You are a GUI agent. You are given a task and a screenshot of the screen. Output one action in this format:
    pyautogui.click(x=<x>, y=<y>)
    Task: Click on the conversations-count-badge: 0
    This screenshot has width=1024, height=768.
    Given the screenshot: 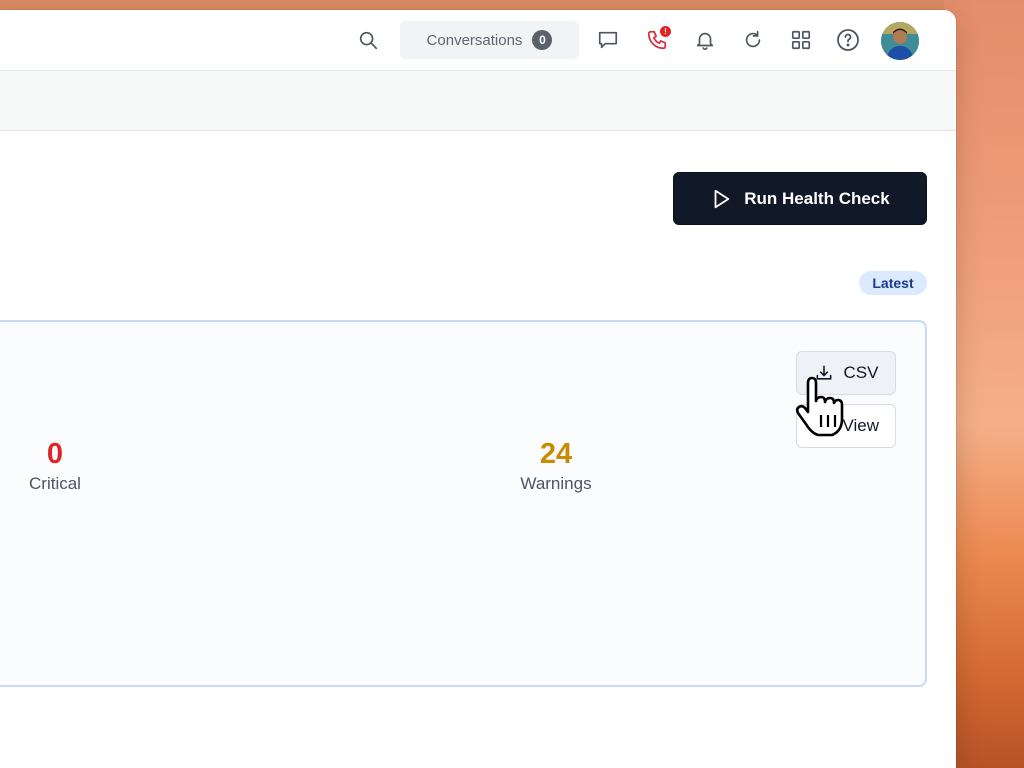 What is the action you would take?
    pyautogui.click(x=542, y=40)
    